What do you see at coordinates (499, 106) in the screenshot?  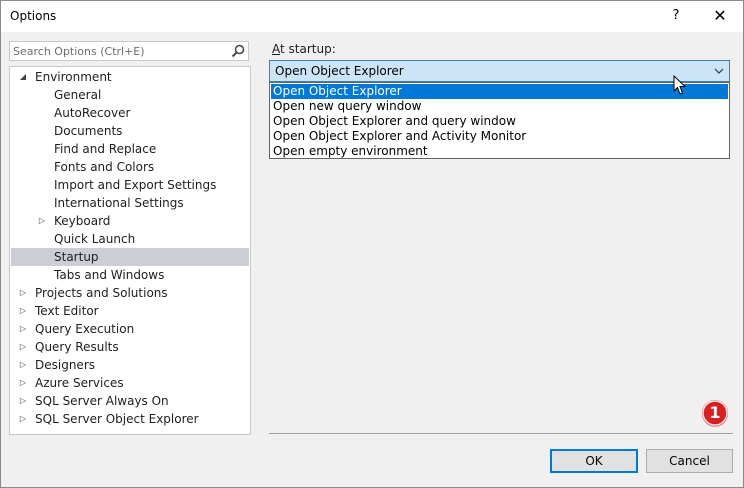 I see `dropdown-option: Open new query window` at bounding box center [499, 106].